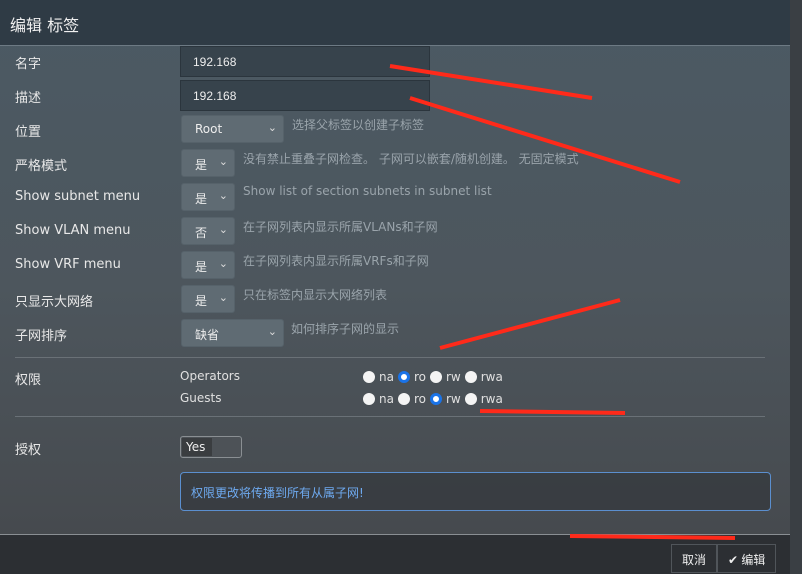  I want to click on show-vlan-help: 在子网列表内显示所属VLANs和子网, so click(340, 227).